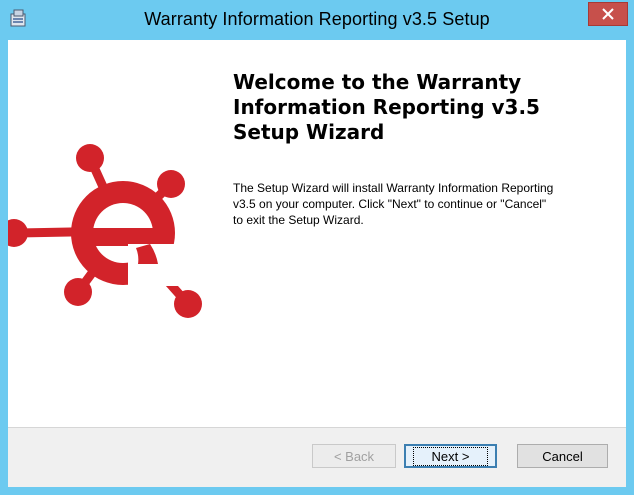 The height and width of the screenshot is (495, 634). What do you see at coordinates (339, 456) in the screenshot?
I see `back-prefix: <` at bounding box center [339, 456].